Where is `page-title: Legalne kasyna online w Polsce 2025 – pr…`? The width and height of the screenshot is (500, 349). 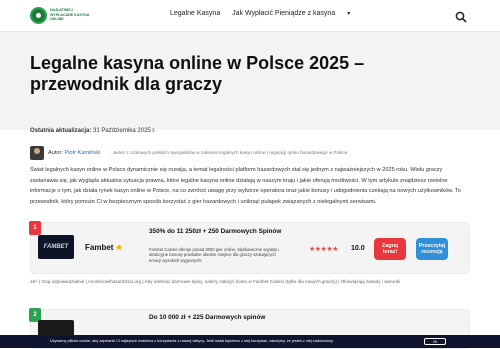 page-title: Legalne kasyna online w Polsce 2025 – pr… is located at coordinates (197, 73).